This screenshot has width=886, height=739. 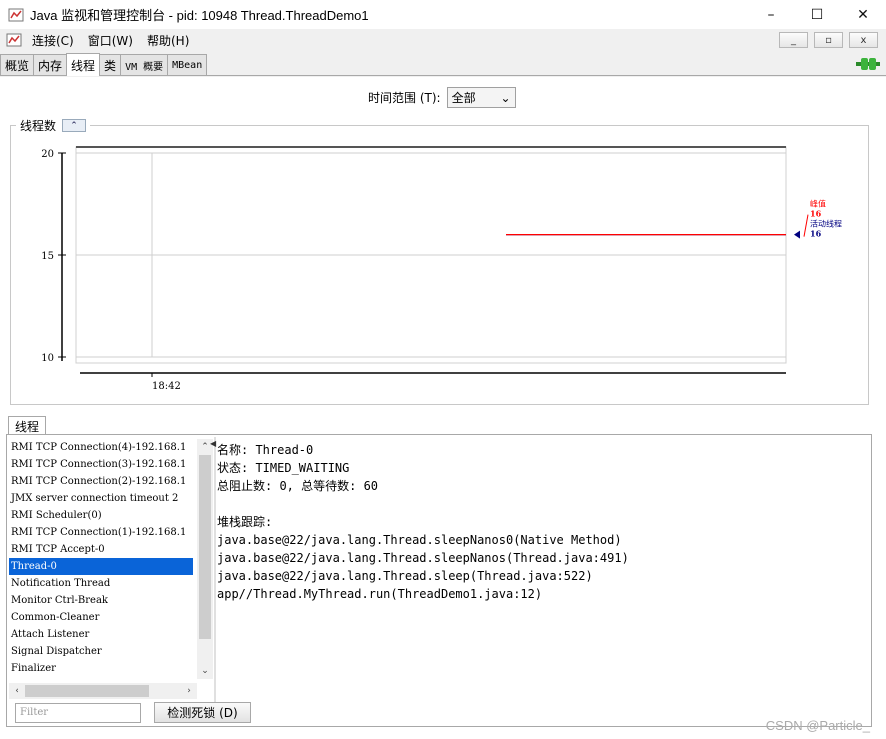 I want to click on thread-list-hscroll: ‹ ›, so click(x=103, y=691).